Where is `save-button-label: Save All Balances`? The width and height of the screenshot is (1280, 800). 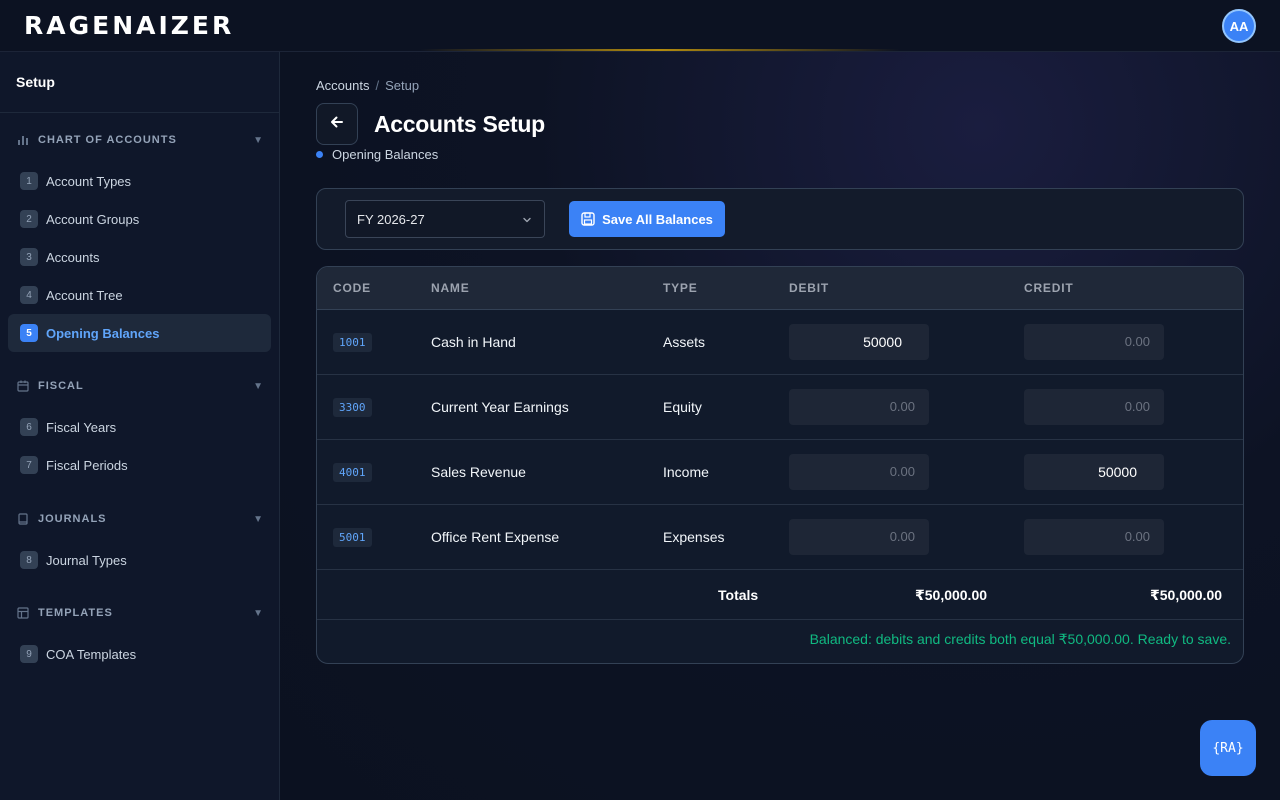 save-button-label: Save All Balances is located at coordinates (657, 219).